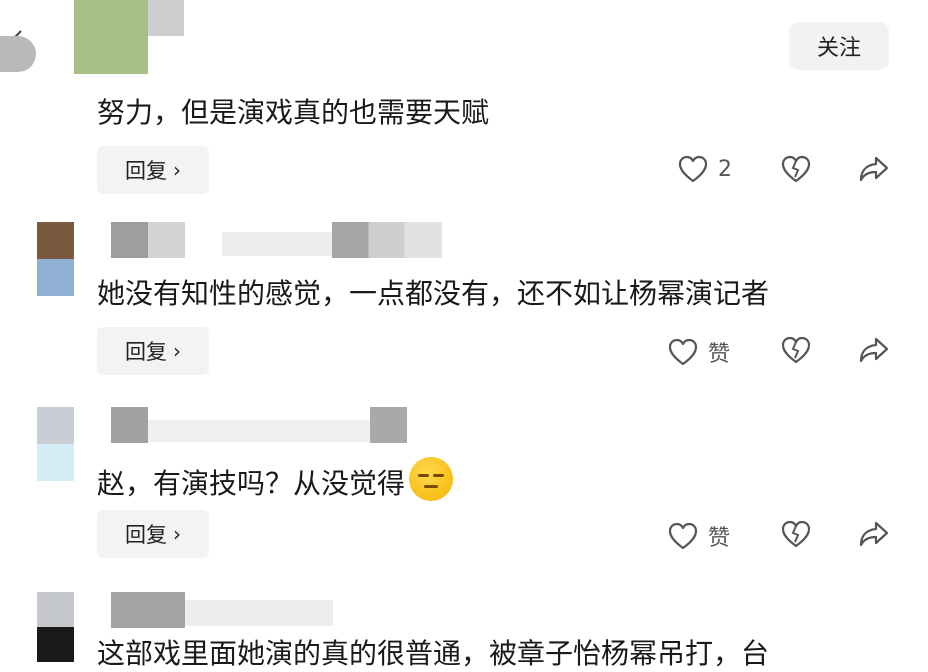 The height and width of the screenshot is (672, 928). What do you see at coordinates (293, 112) in the screenshot?
I see `comment-text: 努力，但是演戏真的也需要天赋` at bounding box center [293, 112].